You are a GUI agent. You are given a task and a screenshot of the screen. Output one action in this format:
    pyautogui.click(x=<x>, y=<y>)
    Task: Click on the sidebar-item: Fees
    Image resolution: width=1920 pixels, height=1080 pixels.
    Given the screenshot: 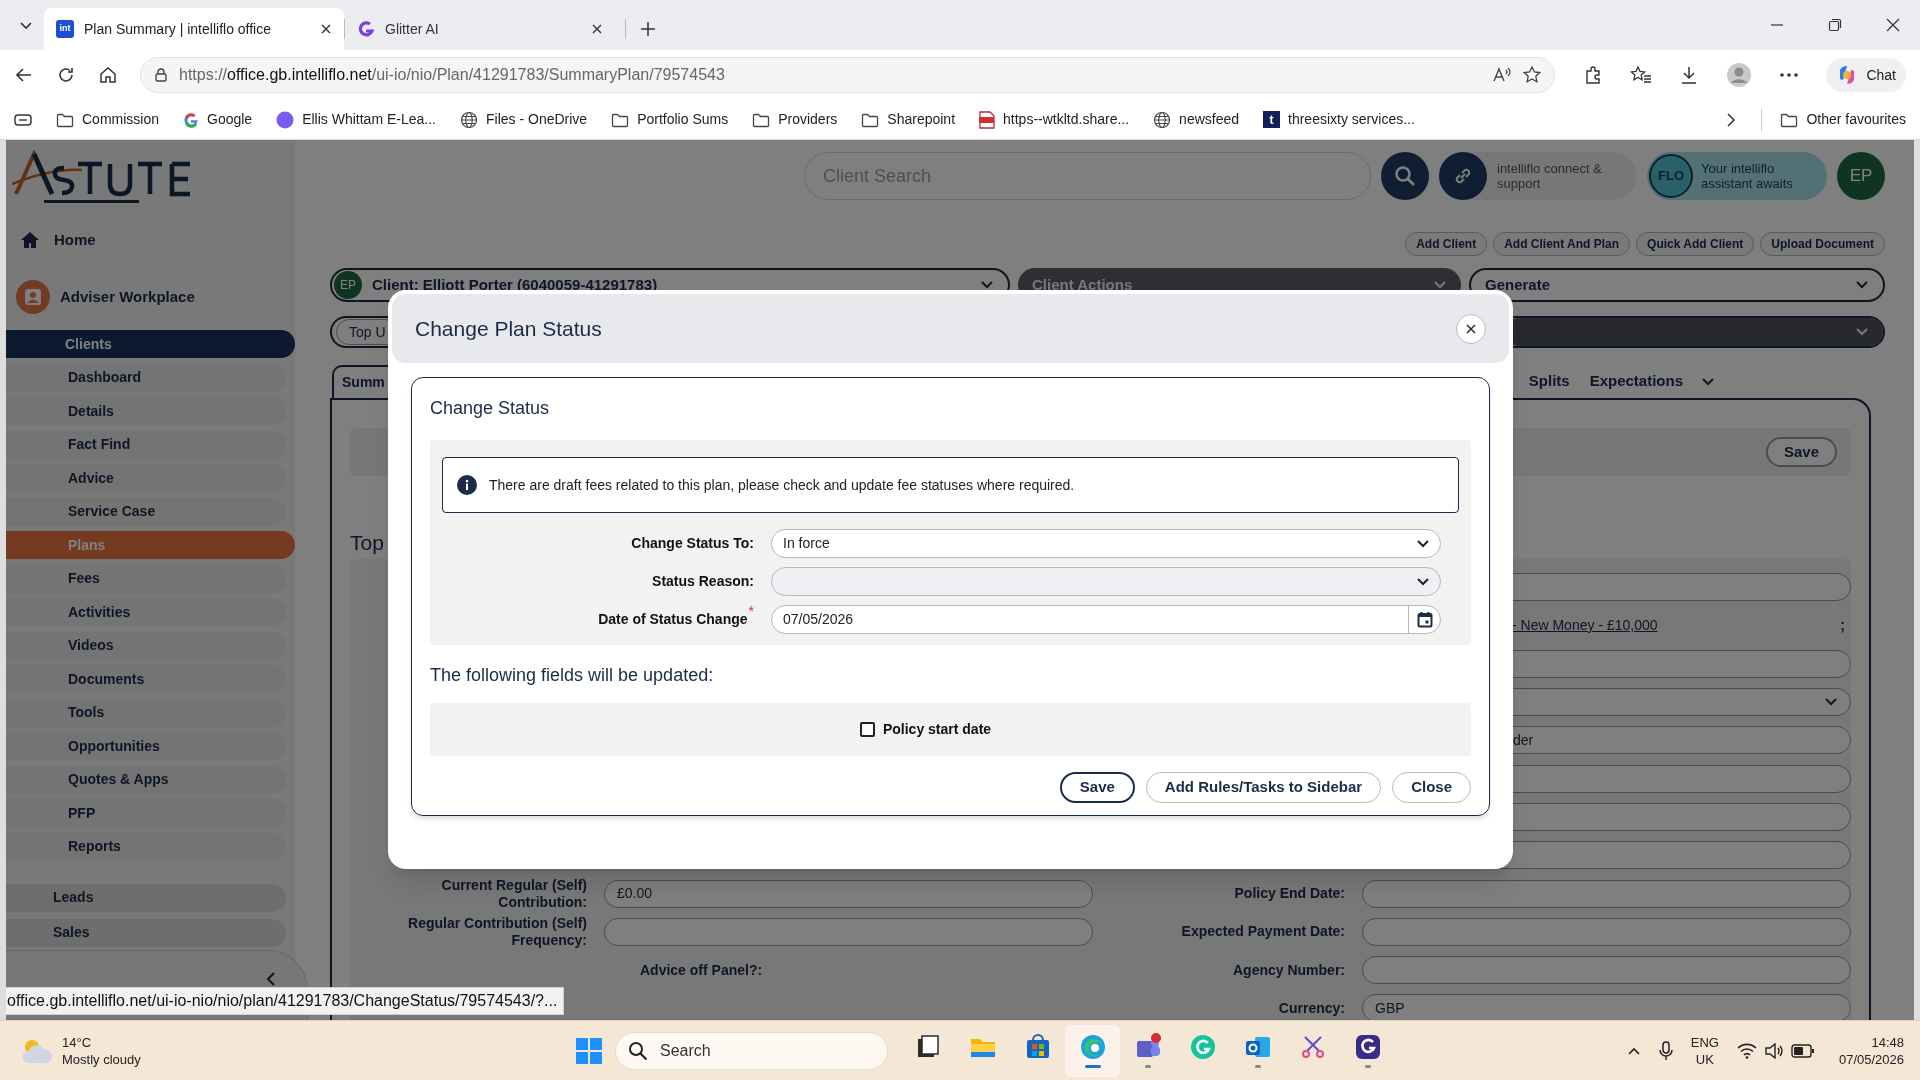 What is the action you would take?
    pyautogui.click(x=146, y=578)
    